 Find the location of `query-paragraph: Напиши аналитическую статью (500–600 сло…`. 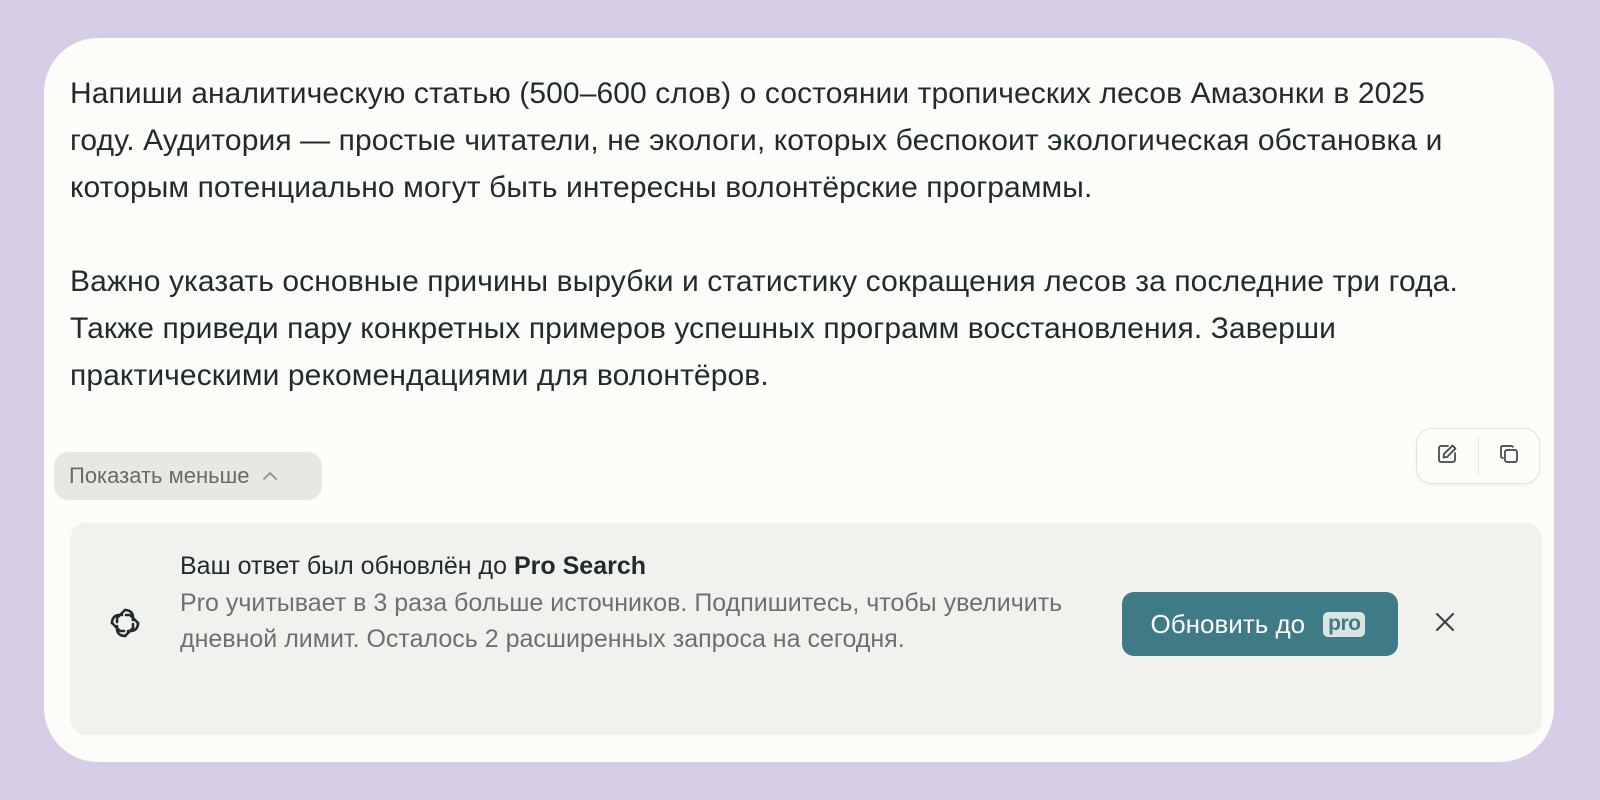

query-paragraph: Напиши аналитическую статью (500–600 сло… is located at coordinates (756, 140).